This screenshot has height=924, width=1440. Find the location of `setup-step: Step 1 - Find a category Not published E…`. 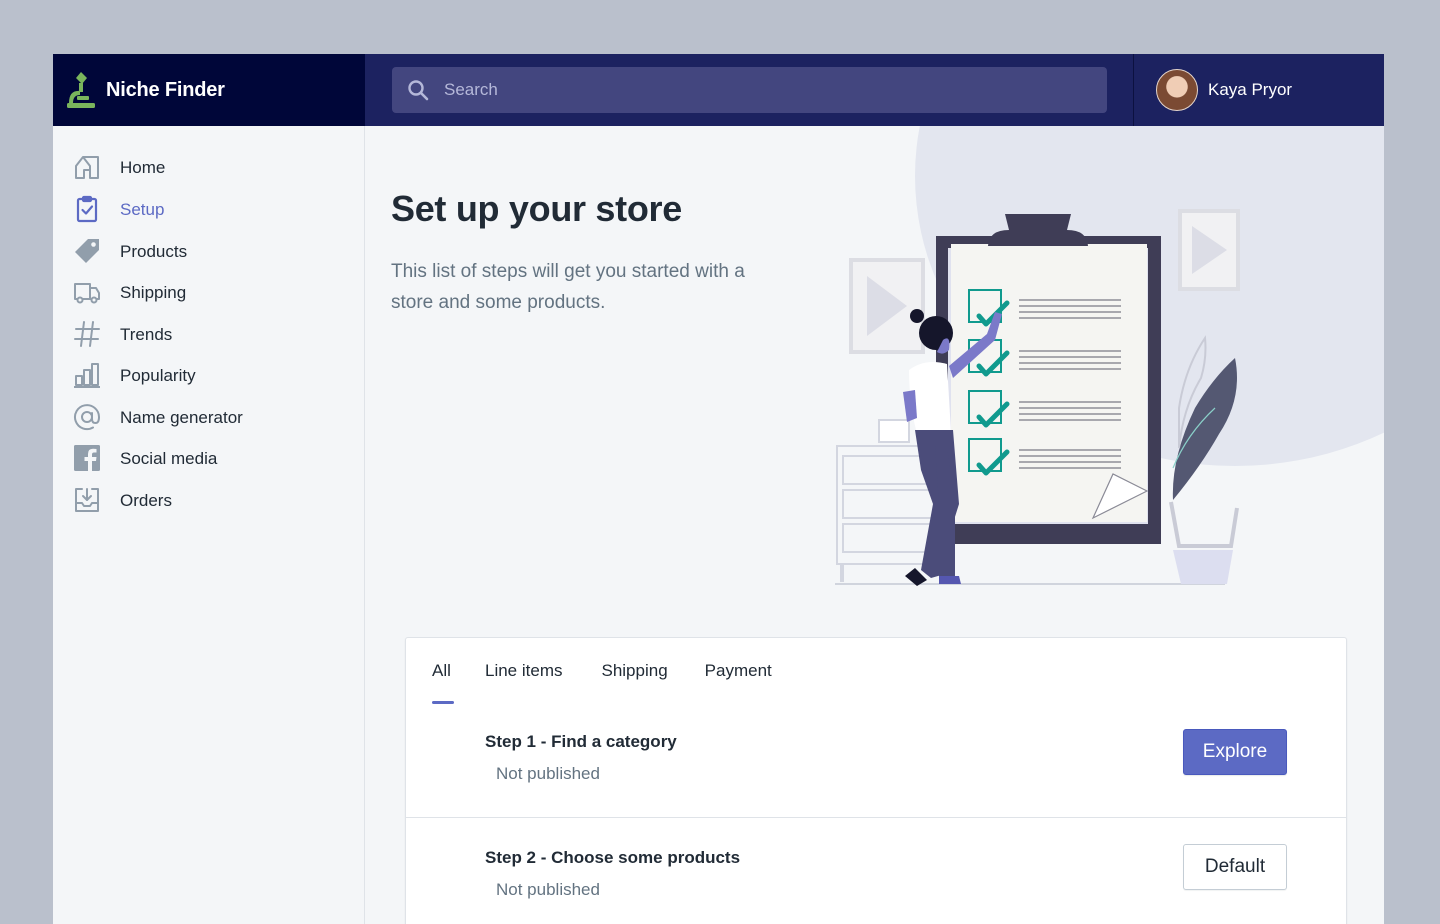

setup-step: Step 1 - Find a category Not published E… is located at coordinates (876, 761).